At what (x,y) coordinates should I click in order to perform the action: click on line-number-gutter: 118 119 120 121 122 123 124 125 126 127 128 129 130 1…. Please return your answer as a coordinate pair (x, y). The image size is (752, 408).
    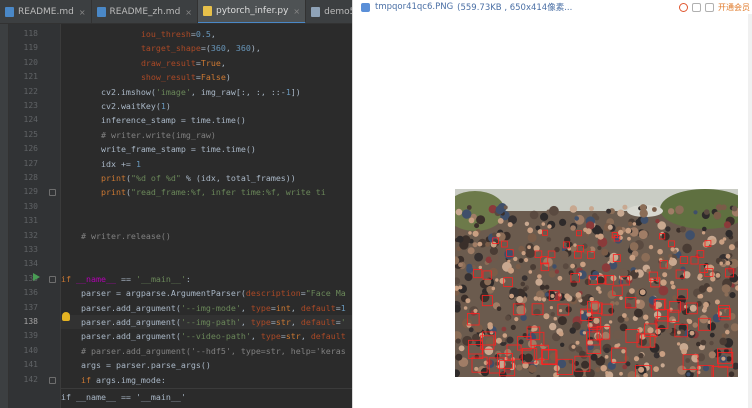
    Looking at the image, I should click on (35, 216).